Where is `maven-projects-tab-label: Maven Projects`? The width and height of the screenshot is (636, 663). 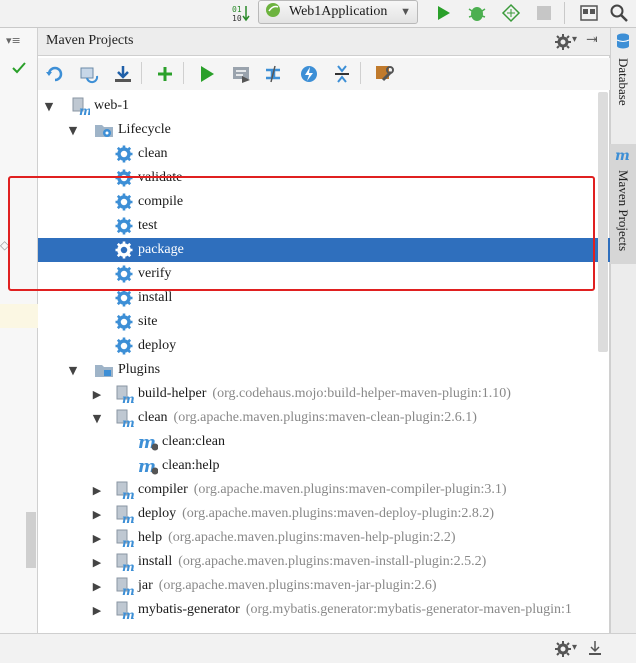 maven-projects-tab-label: Maven Projects is located at coordinates (623, 211).